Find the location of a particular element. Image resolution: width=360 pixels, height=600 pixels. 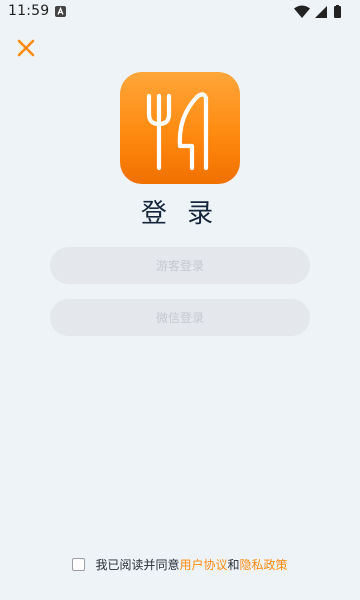

agreement-row: 我已阅读并同意 用户协议 和 隐私政策 is located at coordinates (180, 564).